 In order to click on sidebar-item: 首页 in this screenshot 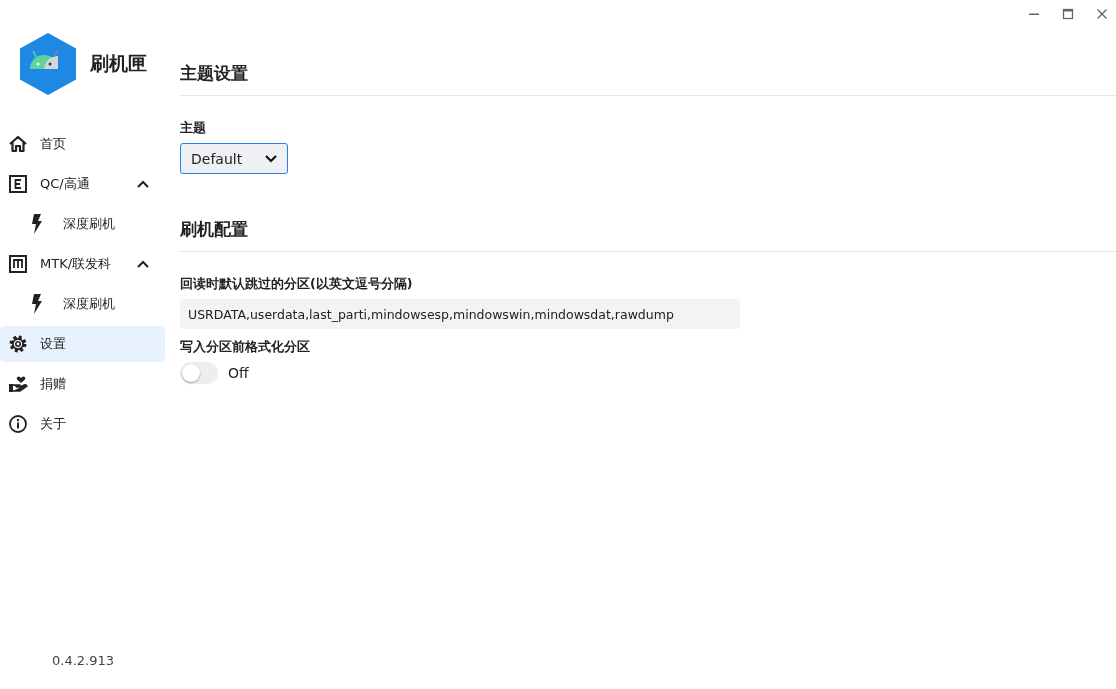, I will do `click(82, 144)`.